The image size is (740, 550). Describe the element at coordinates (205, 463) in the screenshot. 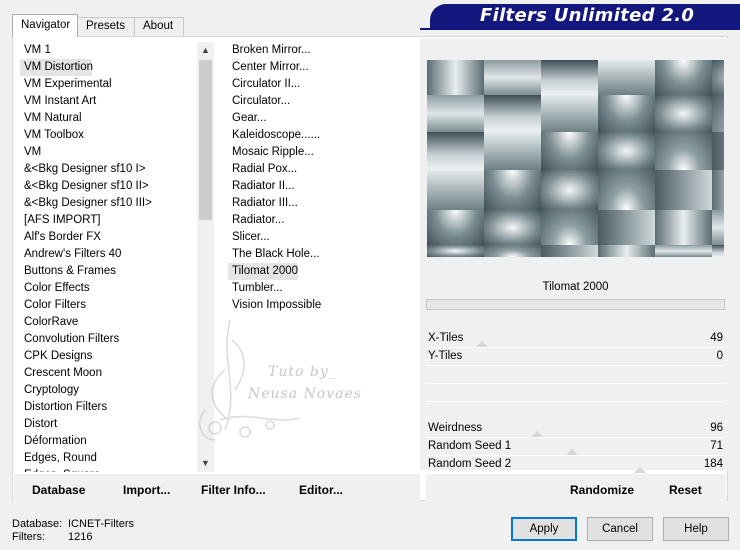

I see `chevron-down-icon: ▼` at that location.